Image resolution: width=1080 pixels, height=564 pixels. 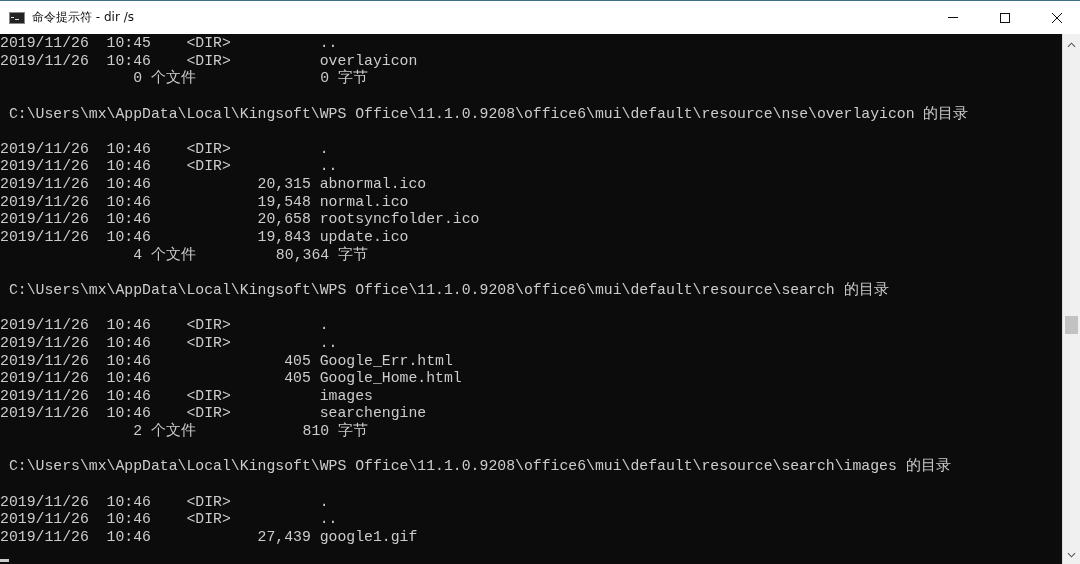 I want to click on scroll-down-icon, so click(x=1071, y=555).